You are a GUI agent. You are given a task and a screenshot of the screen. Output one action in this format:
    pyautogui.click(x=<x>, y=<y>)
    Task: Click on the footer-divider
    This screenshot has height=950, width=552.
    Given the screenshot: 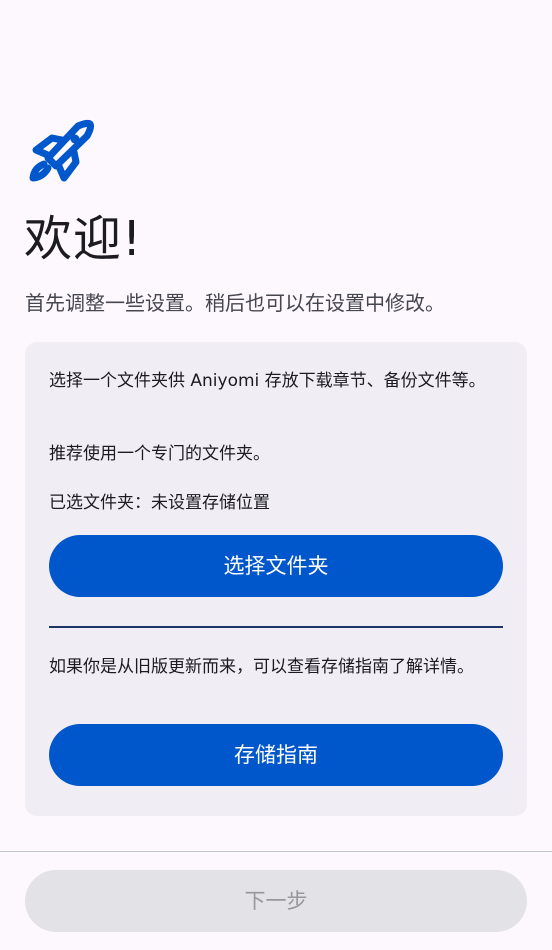 What is the action you would take?
    pyautogui.click(x=276, y=851)
    